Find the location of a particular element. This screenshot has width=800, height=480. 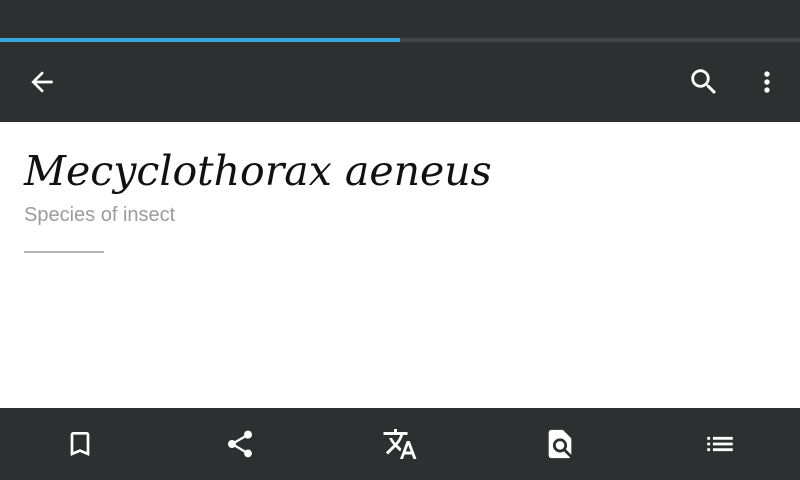

share-icon is located at coordinates (240, 444).